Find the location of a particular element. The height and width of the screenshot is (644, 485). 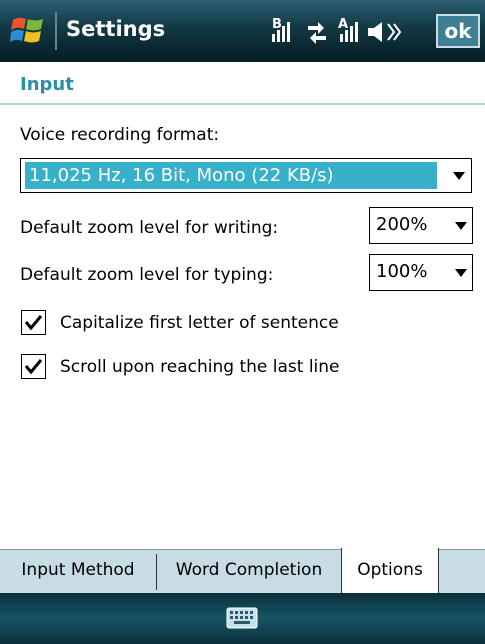

tab-options: Options is located at coordinates (390, 572).